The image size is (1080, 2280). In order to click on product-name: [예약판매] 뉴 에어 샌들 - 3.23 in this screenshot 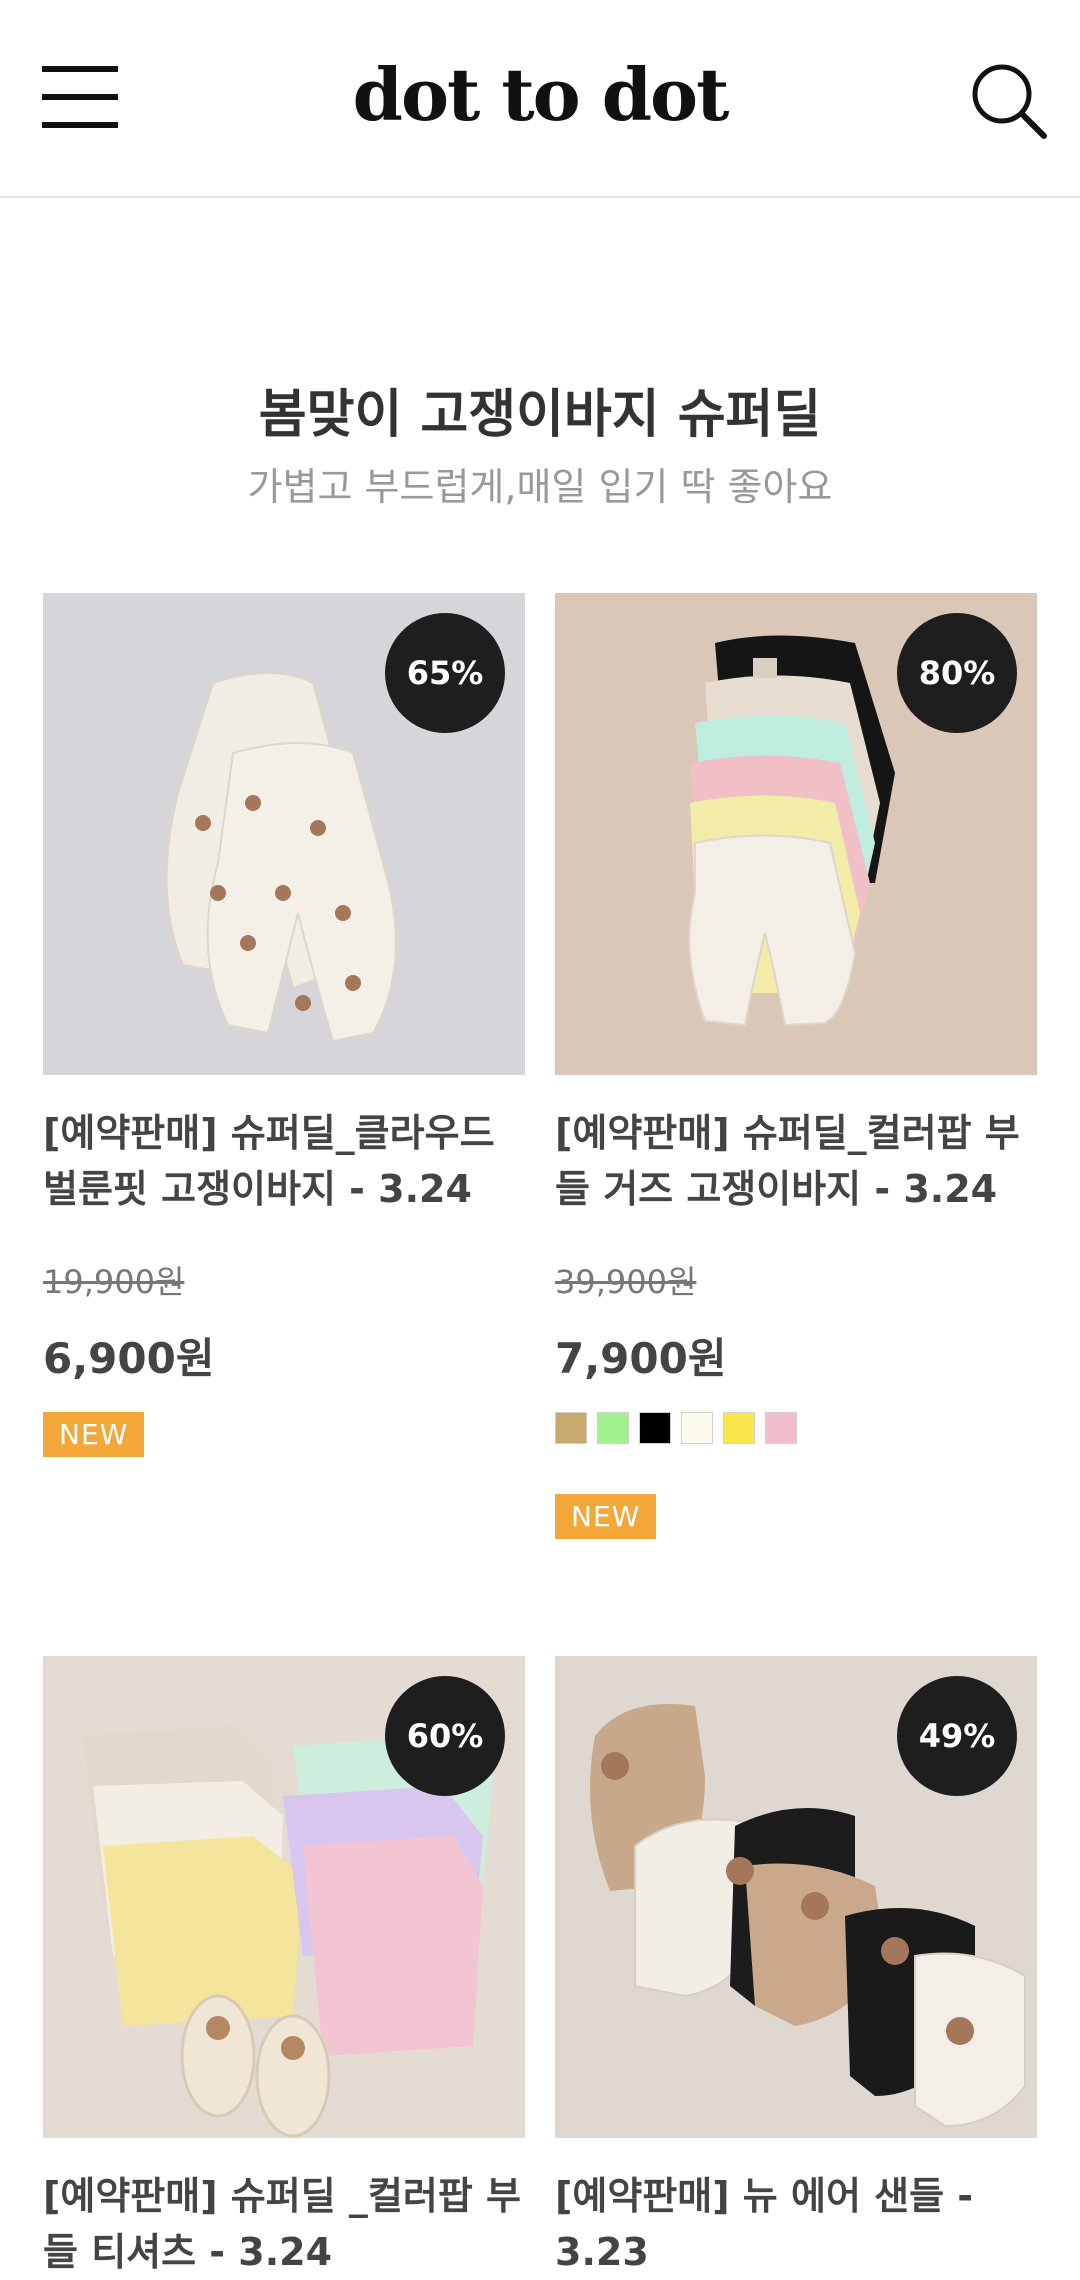, I will do `click(796, 2224)`.